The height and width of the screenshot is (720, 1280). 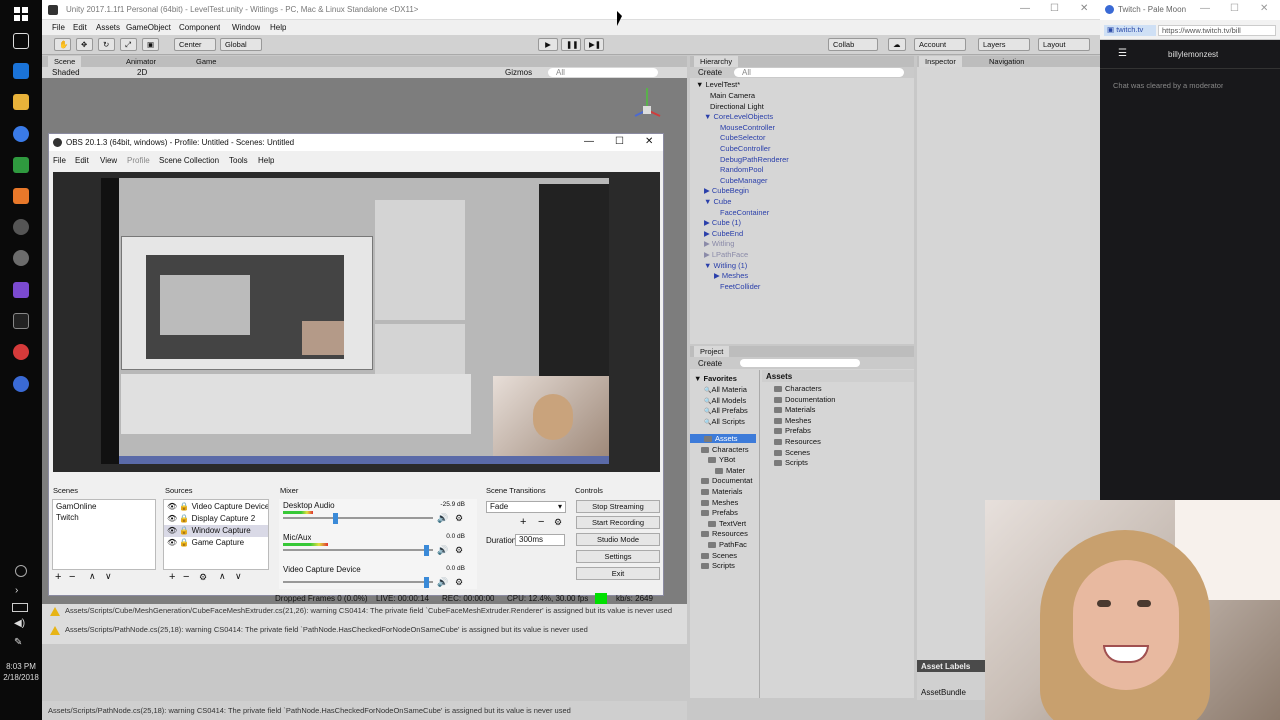 I want to click on scenes-list: GamOnline Twitch, so click(x=104, y=534).